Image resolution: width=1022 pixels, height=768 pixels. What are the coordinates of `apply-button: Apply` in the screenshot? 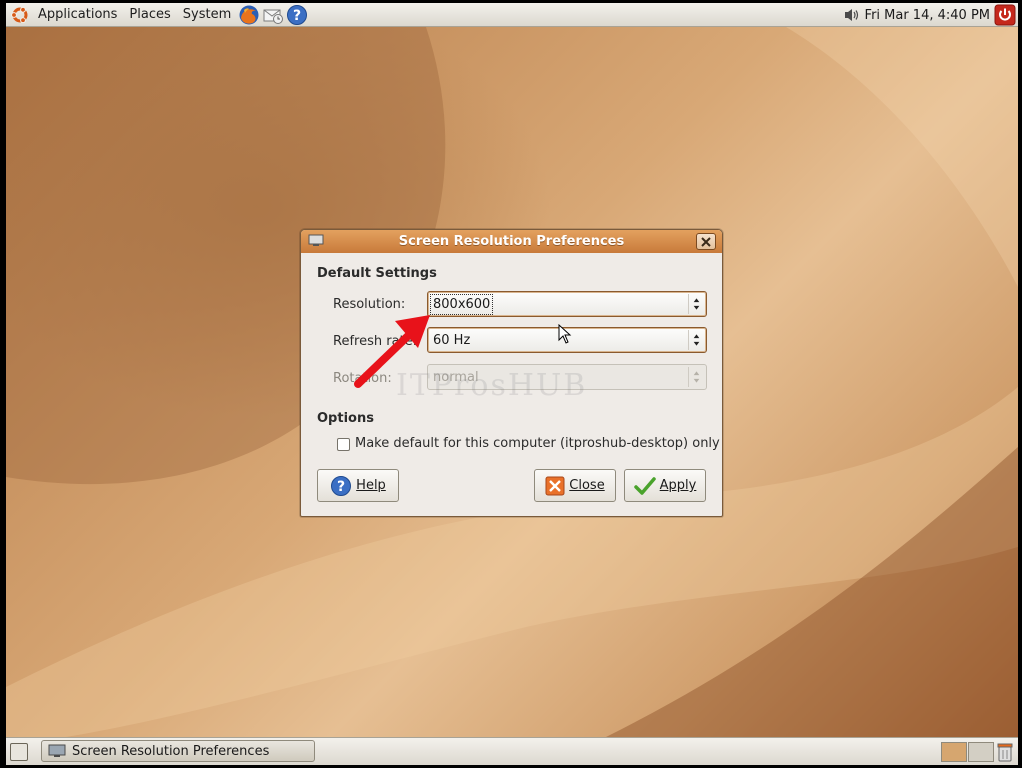 It's located at (665, 485).